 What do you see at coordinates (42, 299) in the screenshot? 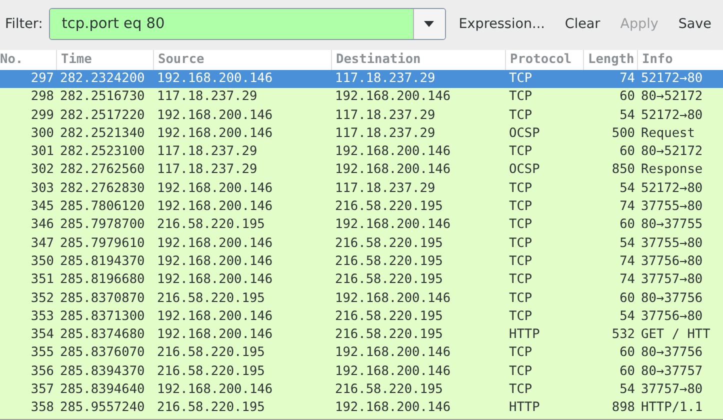
I see `table-cell-text: 352` at bounding box center [42, 299].